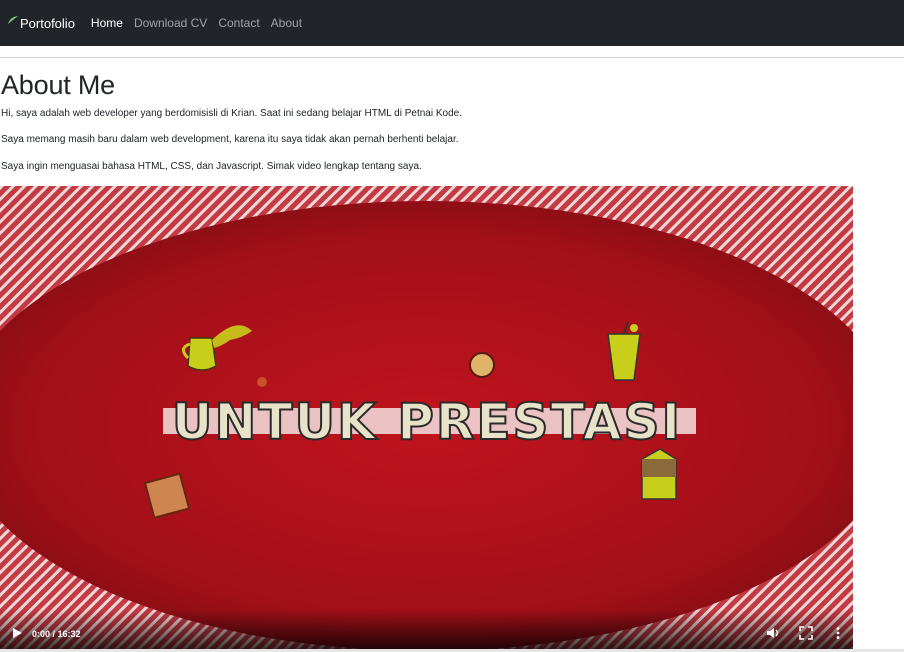 The image size is (904, 652). Describe the element at coordinates (452, 57) in the screenshot. I see `section-divider` at that location.